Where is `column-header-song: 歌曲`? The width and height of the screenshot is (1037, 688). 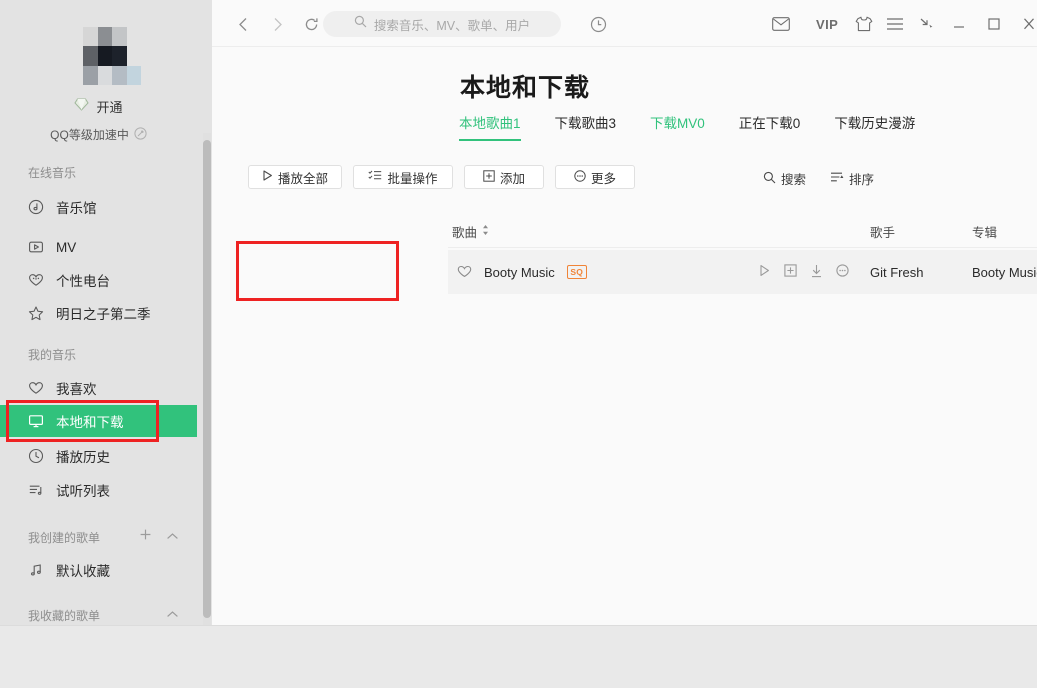
column-header-song: 歌曲 is located at coordinates (471, 231).